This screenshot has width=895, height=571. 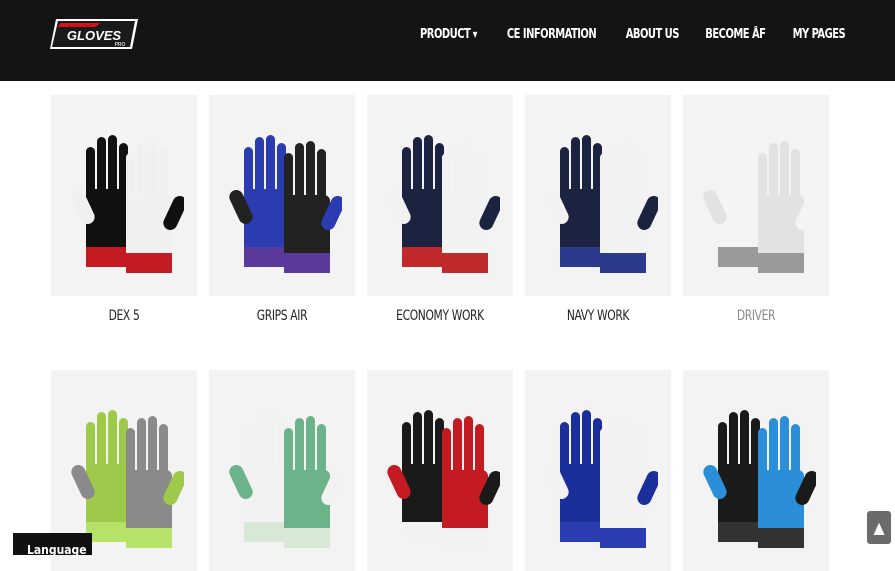 I want to click on nav-my-pages: MY PAGES, so click(x=819, y=34).